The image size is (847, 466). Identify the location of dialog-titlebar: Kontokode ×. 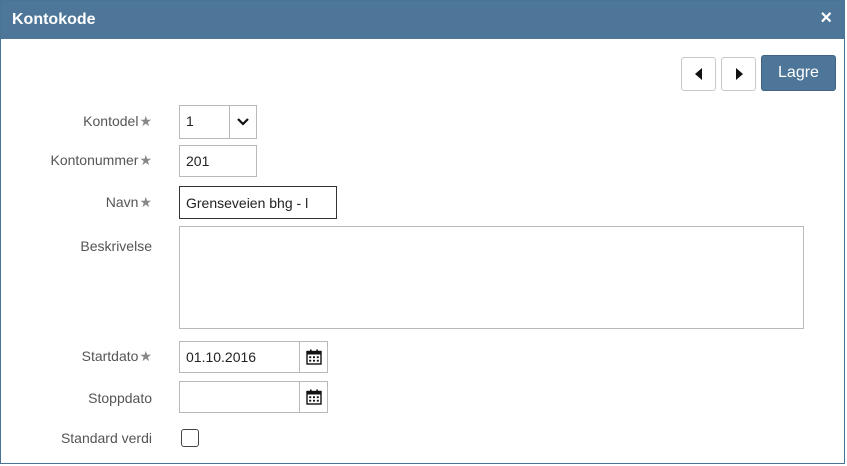
(422, 20).